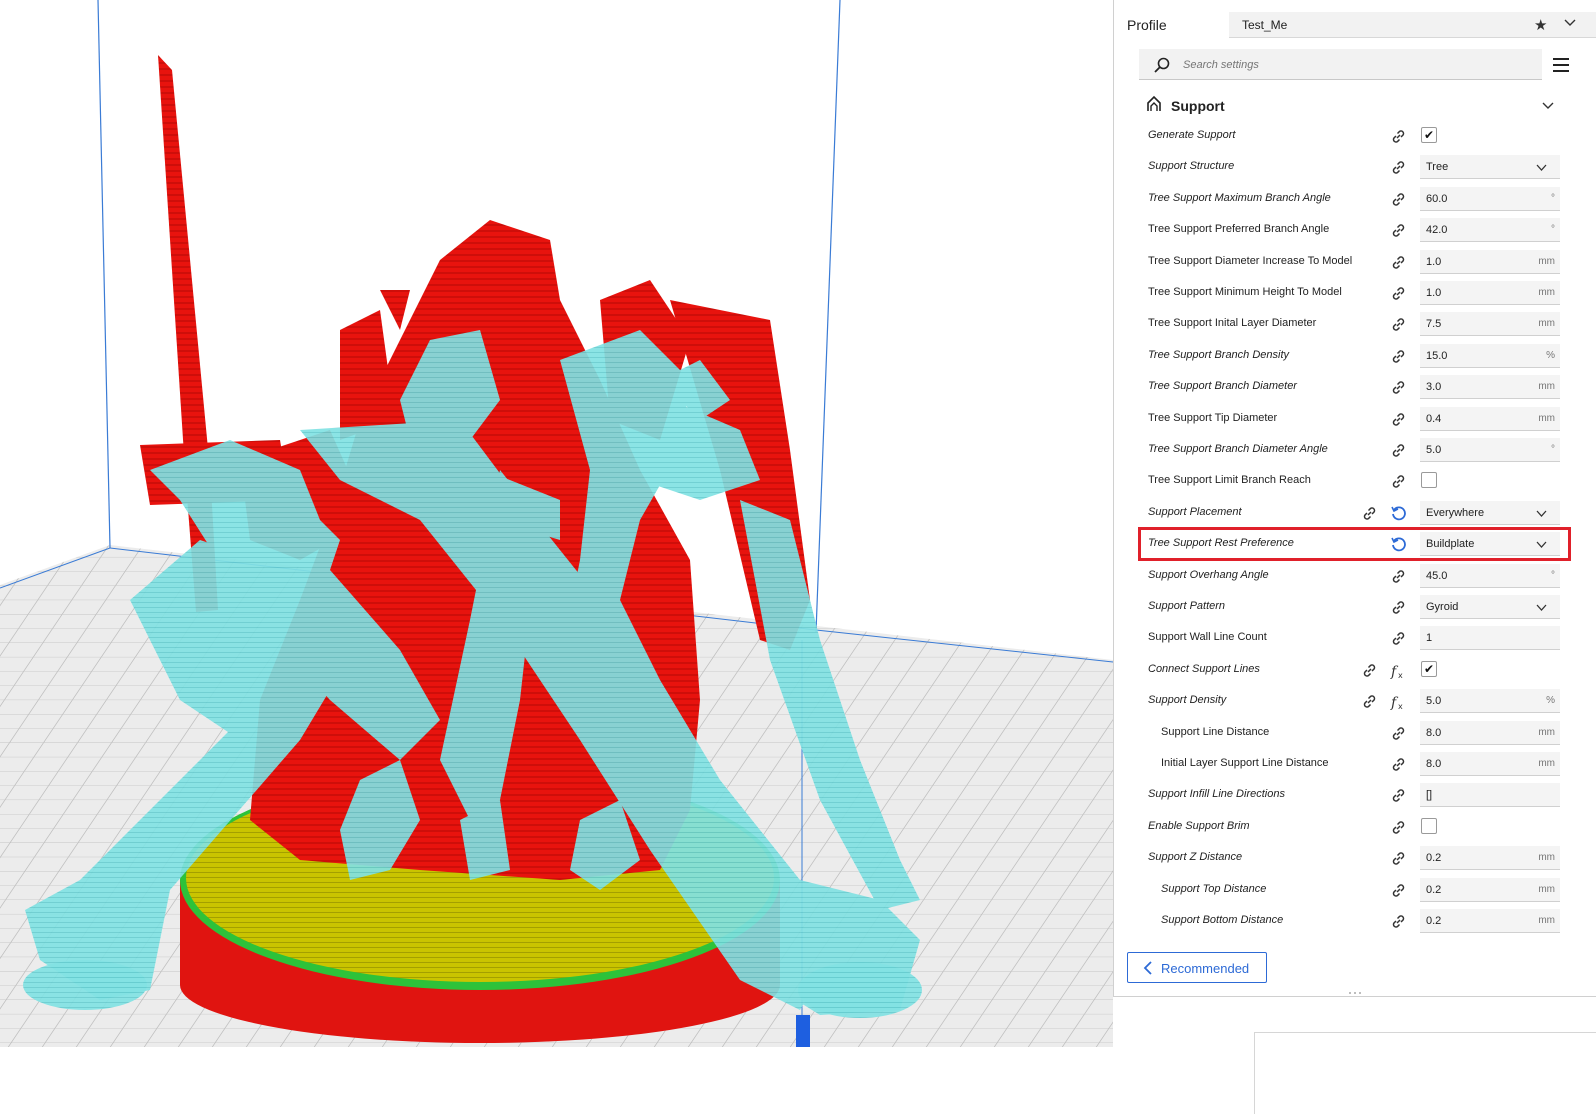  Describe the element at coordinates (1355, 449) in the screenshot. I see `setting-row: Tree Support Branch Diameter Angle 5.0 °` at that location.